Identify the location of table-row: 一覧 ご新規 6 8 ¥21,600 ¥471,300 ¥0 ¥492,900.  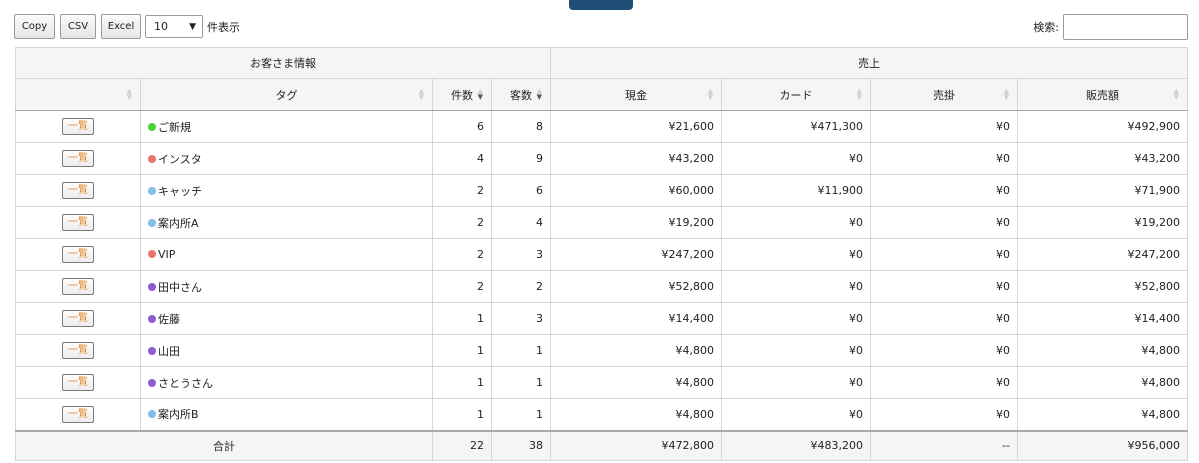
(601, 126).